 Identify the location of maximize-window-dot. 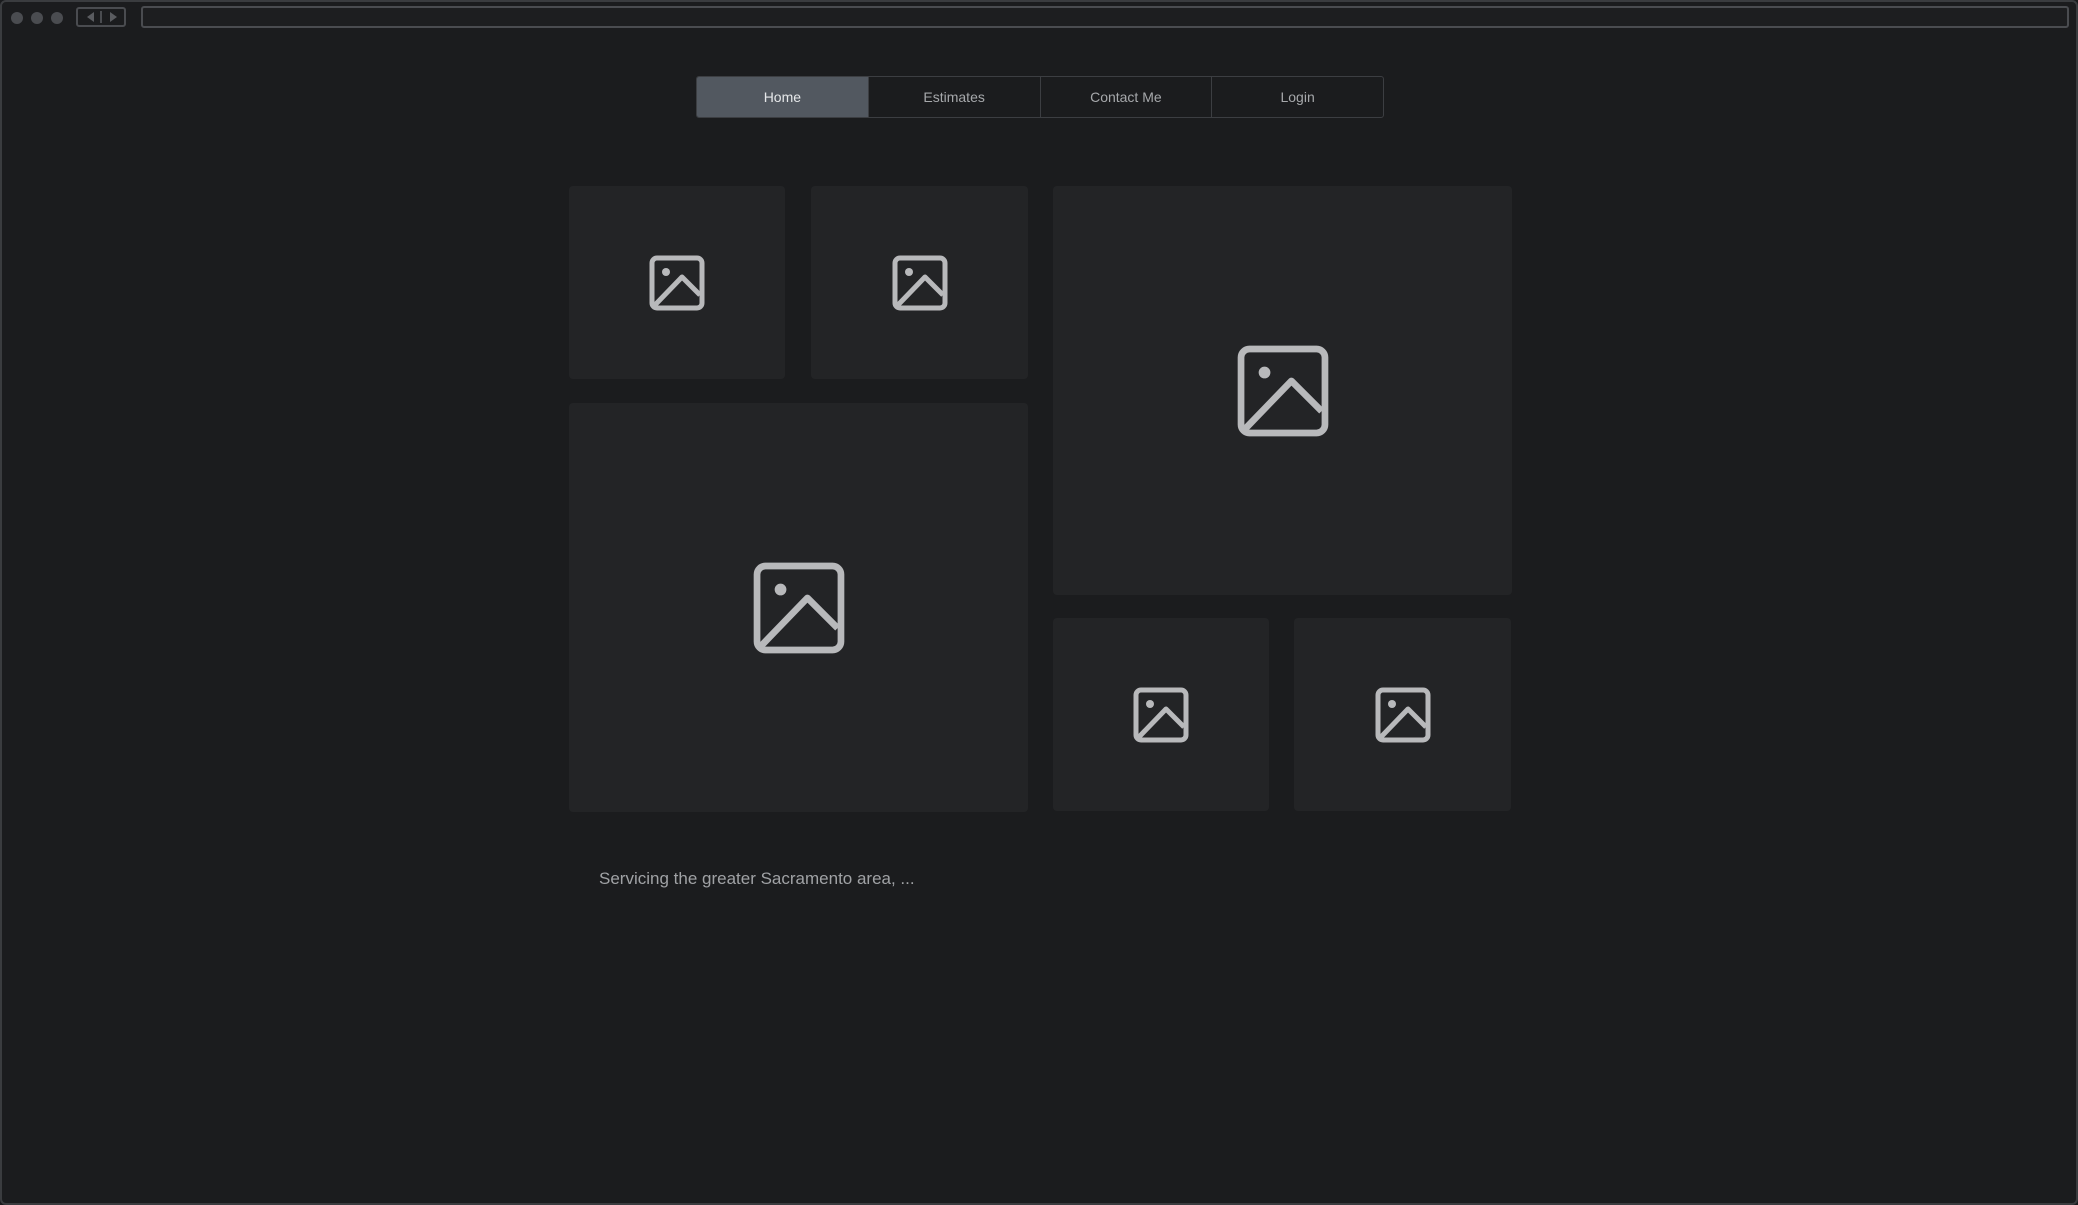
(57, 18).